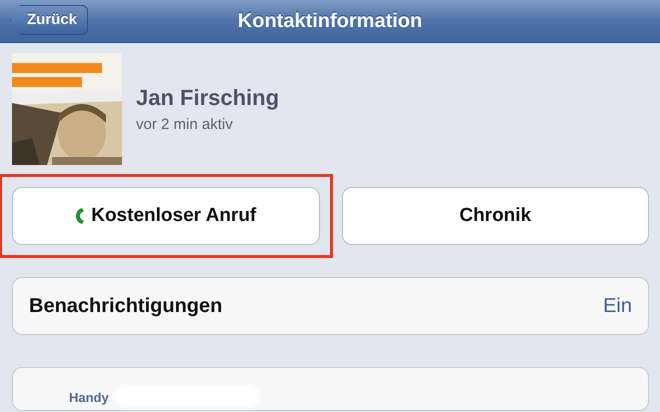 The image size is (660, 412). What do you see at coordinates (208, 98) in the screenshot?
I see `contact-name: Jan Firsching` at bounding box center [208, 98].